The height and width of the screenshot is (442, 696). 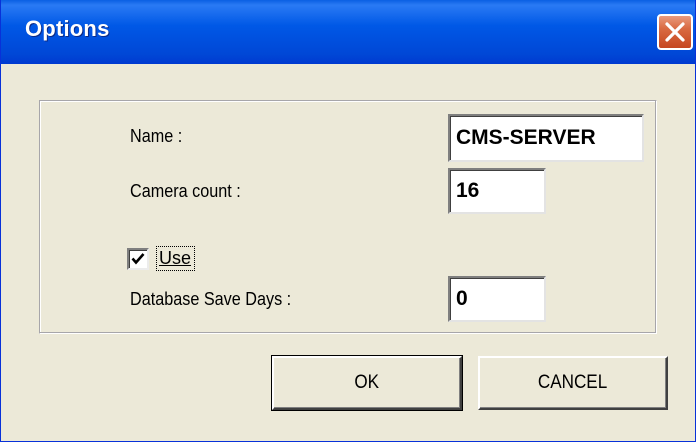 What do you see at coordinates (176, 258) in the screenshot?
I see `use-checkbox-label: Use` at bounding box center [176, 258].